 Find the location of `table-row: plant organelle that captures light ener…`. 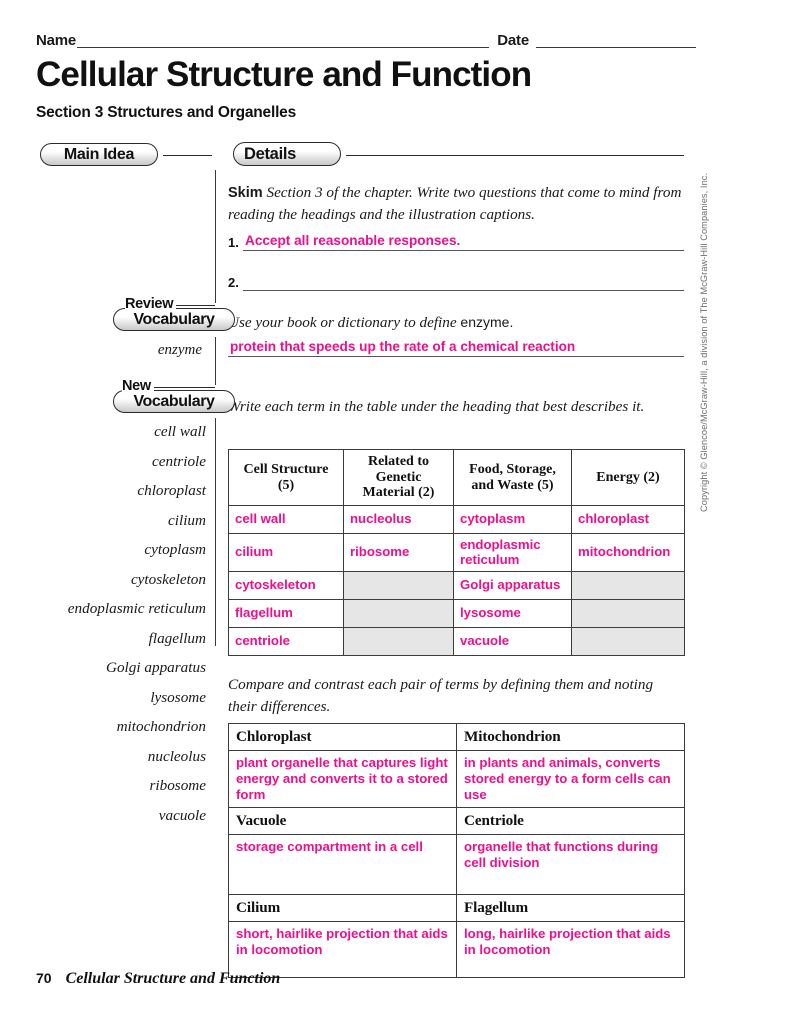

table-row: plant organelle that captures light ener… is located at coordinates (456, 779).